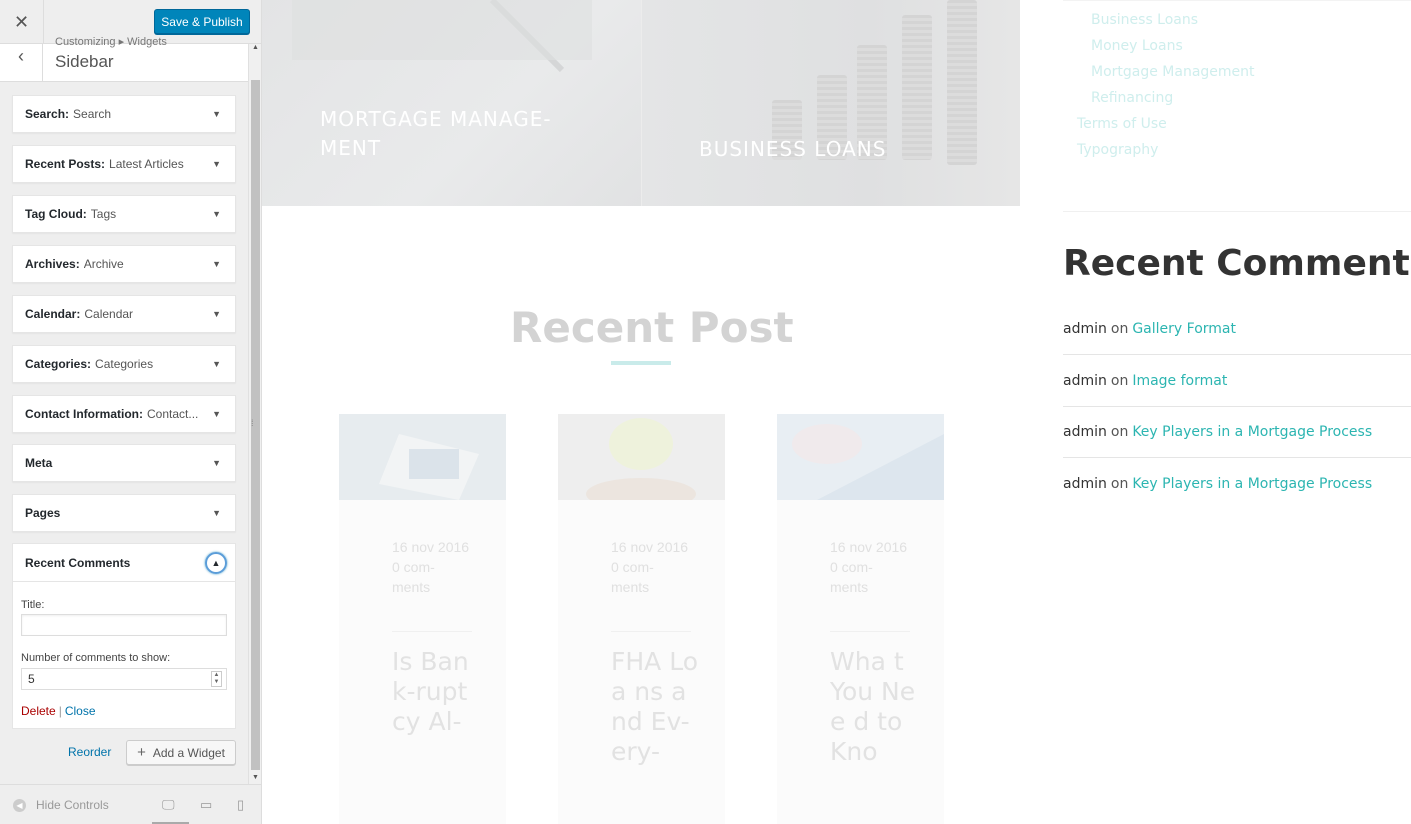  What do you see at coordinates (1237, 381) in the screenshot?
I see `comment-item: admin on Image format` at bounding box center [1237, 381].